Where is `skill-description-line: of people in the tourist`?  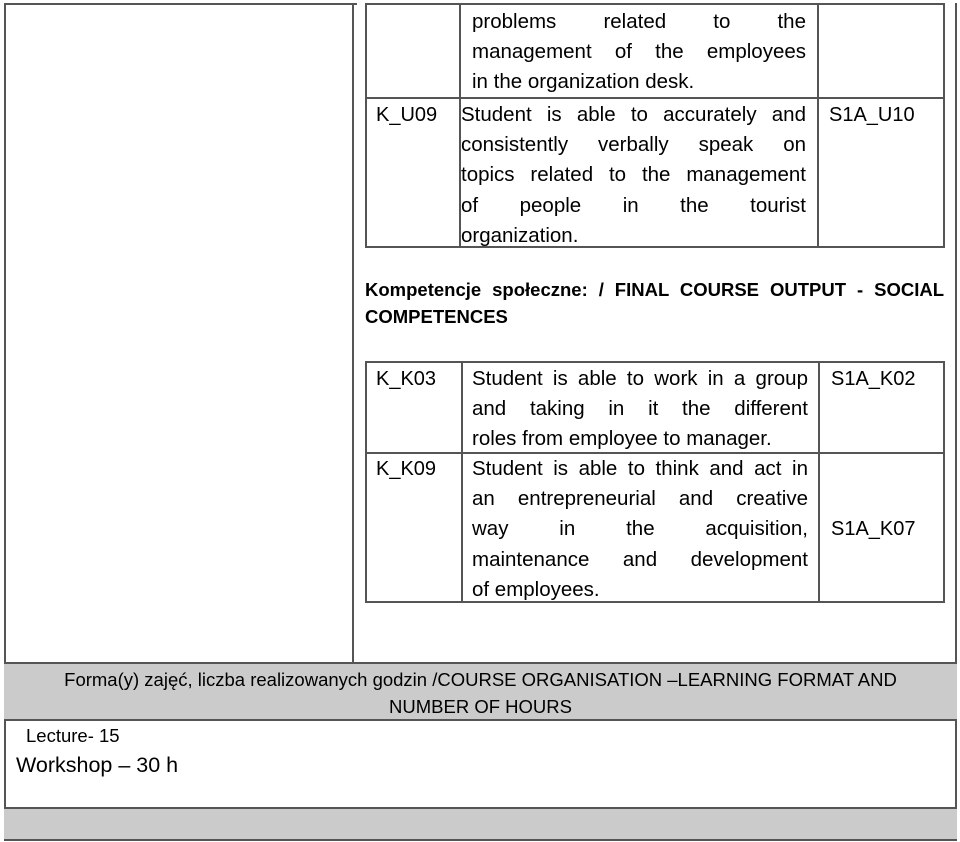 skill-description-line: of people in the tourist is located at coordinates (633, 205).